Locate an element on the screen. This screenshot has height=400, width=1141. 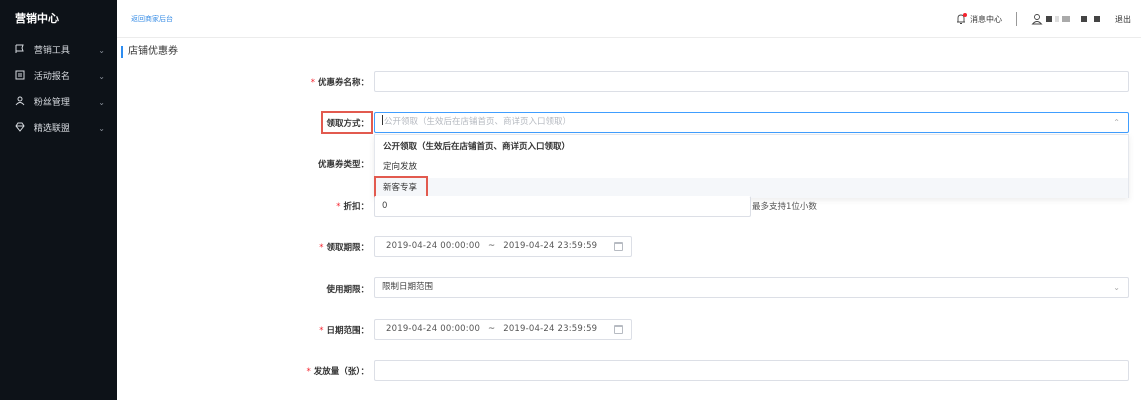
sidebar-item-label: 活动报名 is located at coordinates (51, 77).